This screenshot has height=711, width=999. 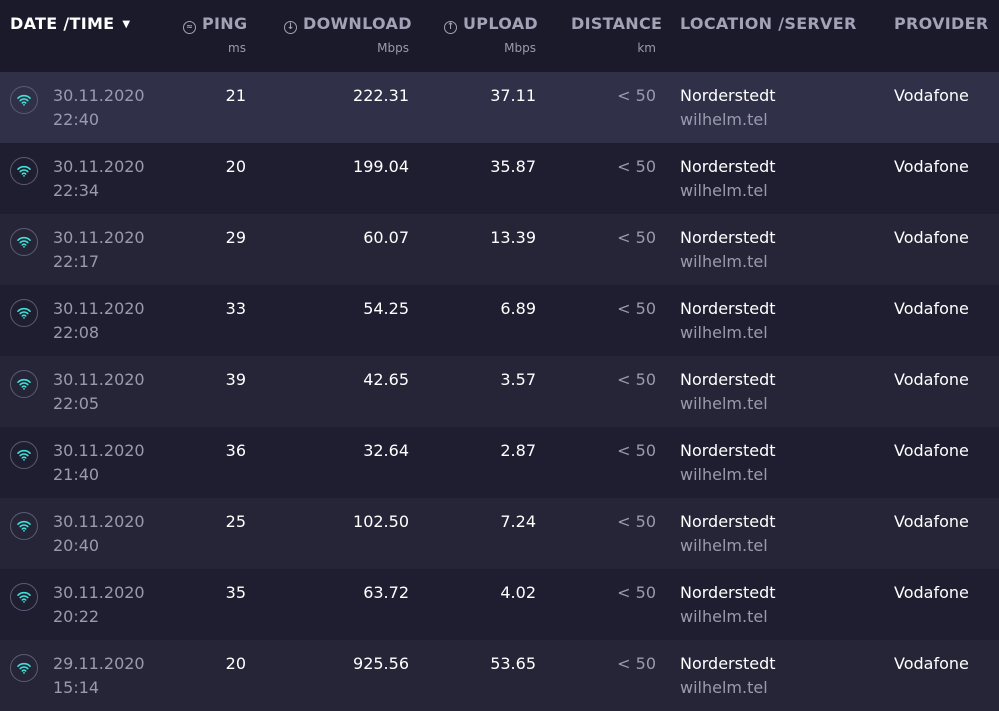 I want to click on column-distance: DISTANCE, so click(x=616, y=23).